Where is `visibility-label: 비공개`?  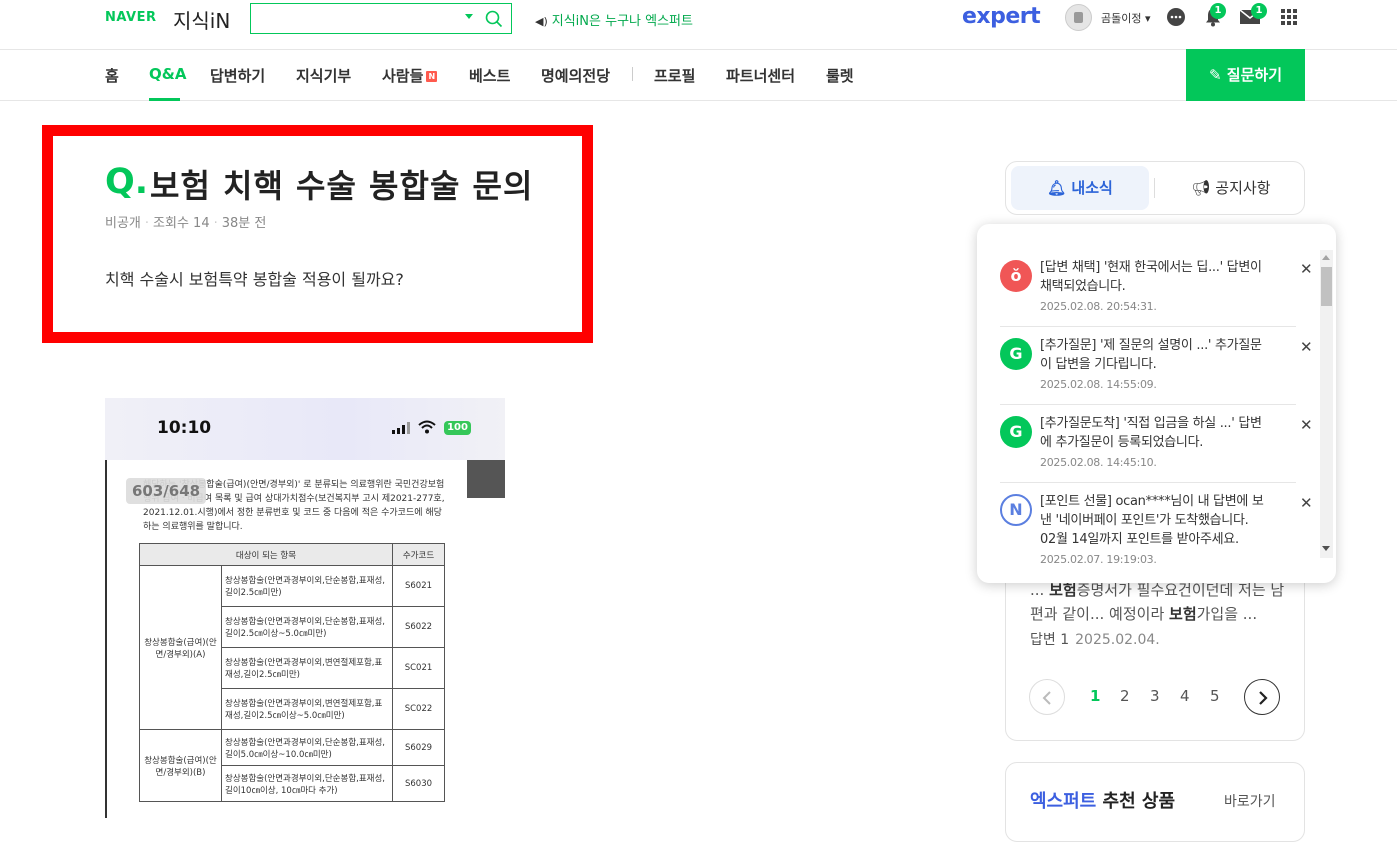 visibility-label: 비공개 is located at coordinates (123, 223).